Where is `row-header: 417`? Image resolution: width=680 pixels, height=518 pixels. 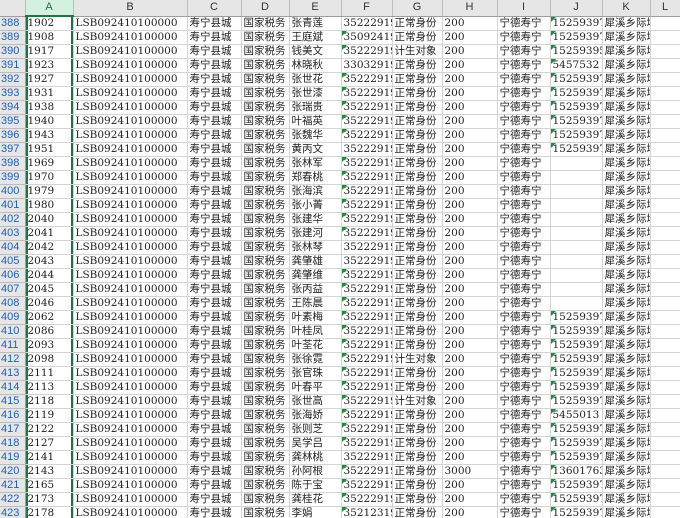 row-header: 417 is located at coordinates (13, 429).